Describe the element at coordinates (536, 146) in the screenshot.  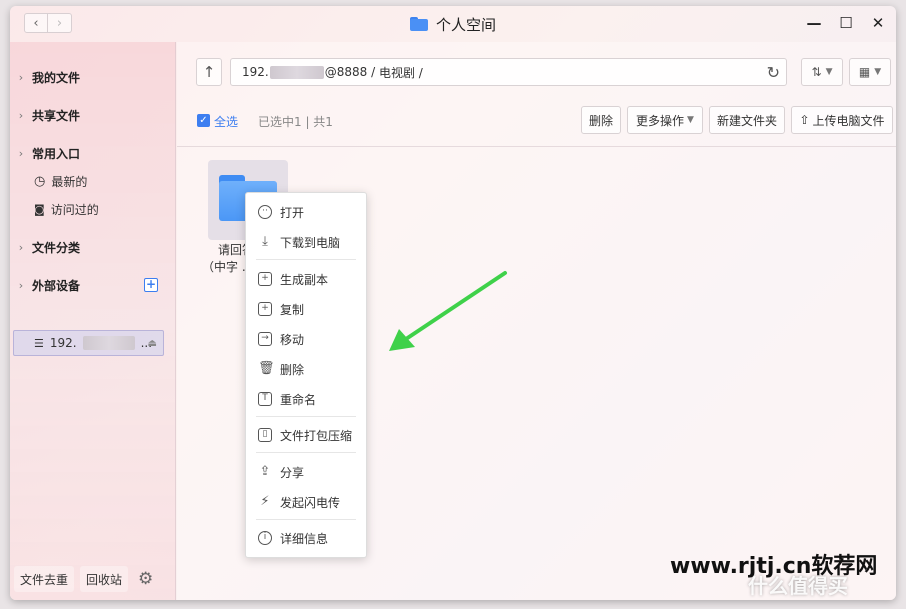
I see `divider` at that location.